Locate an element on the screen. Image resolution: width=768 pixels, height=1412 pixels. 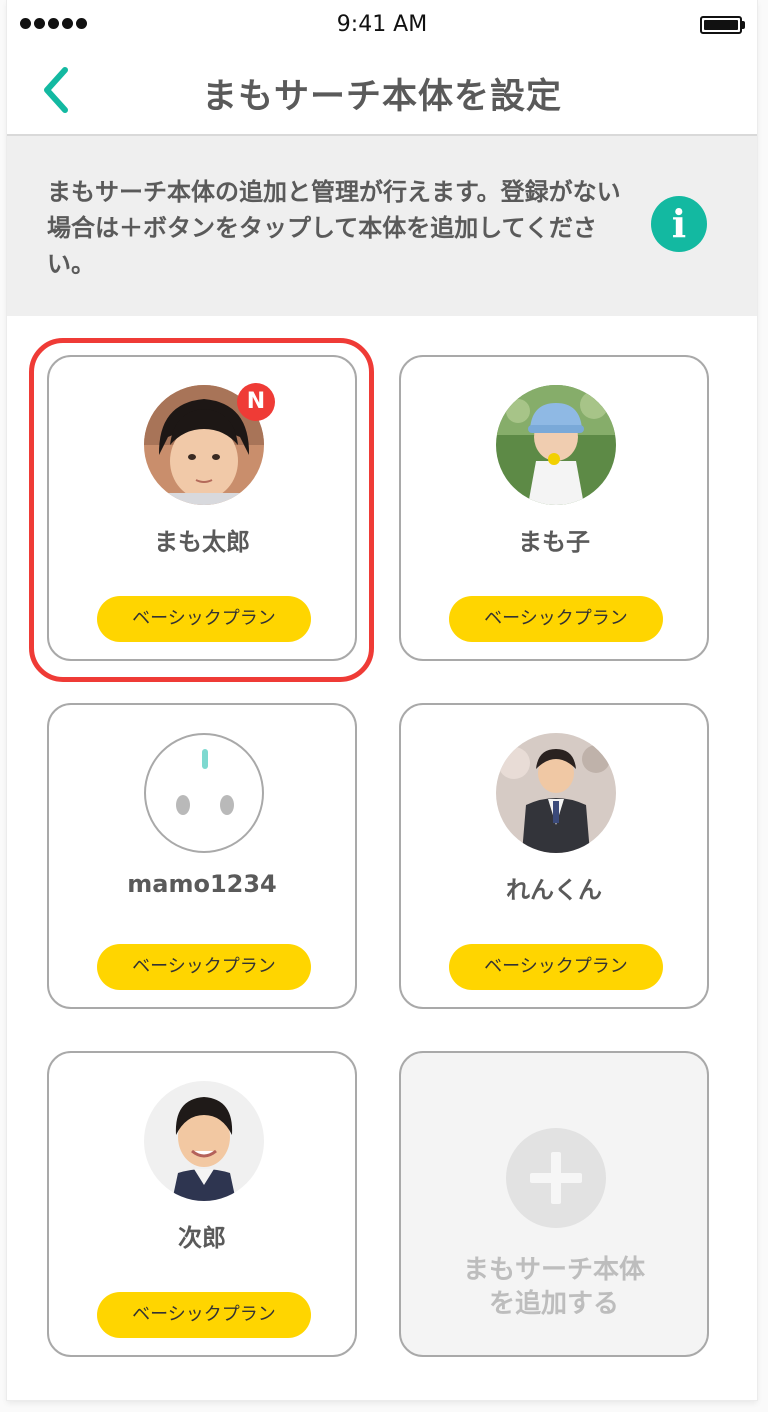
page-title: まもサーチ本体を設定 is located at coordinates (381, 97).